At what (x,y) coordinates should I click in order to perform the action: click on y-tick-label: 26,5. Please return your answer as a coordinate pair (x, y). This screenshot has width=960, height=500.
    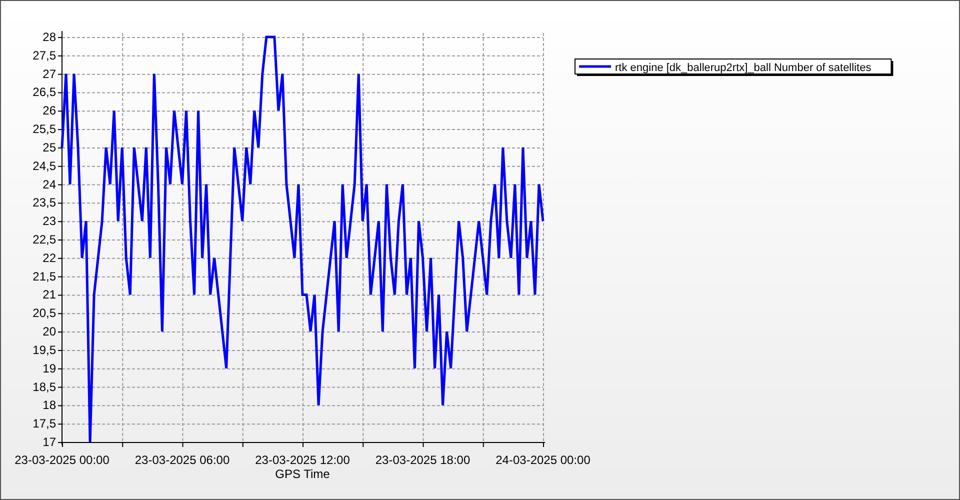
    Looking at the image, I should click on (44, 92).